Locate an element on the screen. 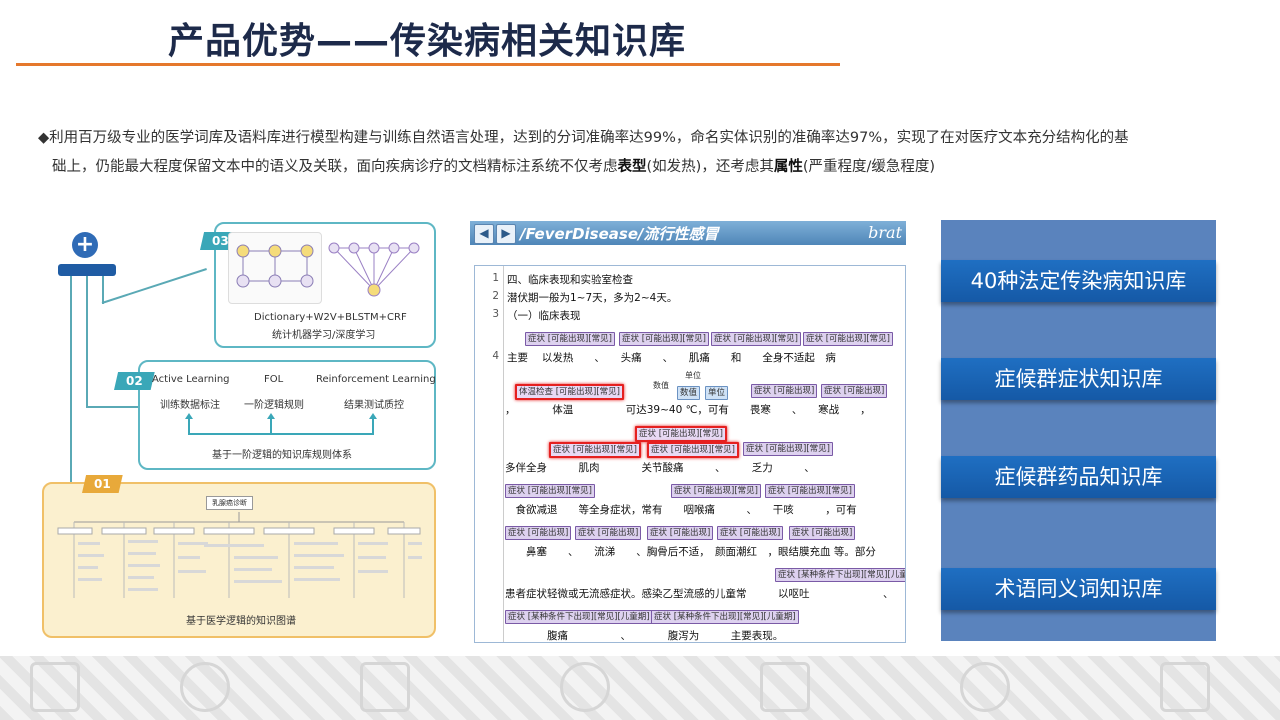  page-title: 产品优势——传染病相关知识库 is located at coordinates (427, 41).